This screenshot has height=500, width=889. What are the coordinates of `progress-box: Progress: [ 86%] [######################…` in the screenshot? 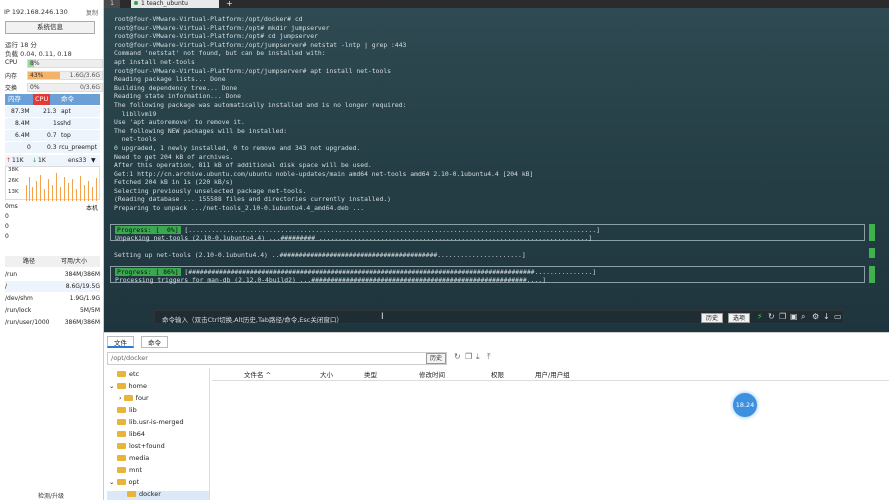 It's located at (487, 275).